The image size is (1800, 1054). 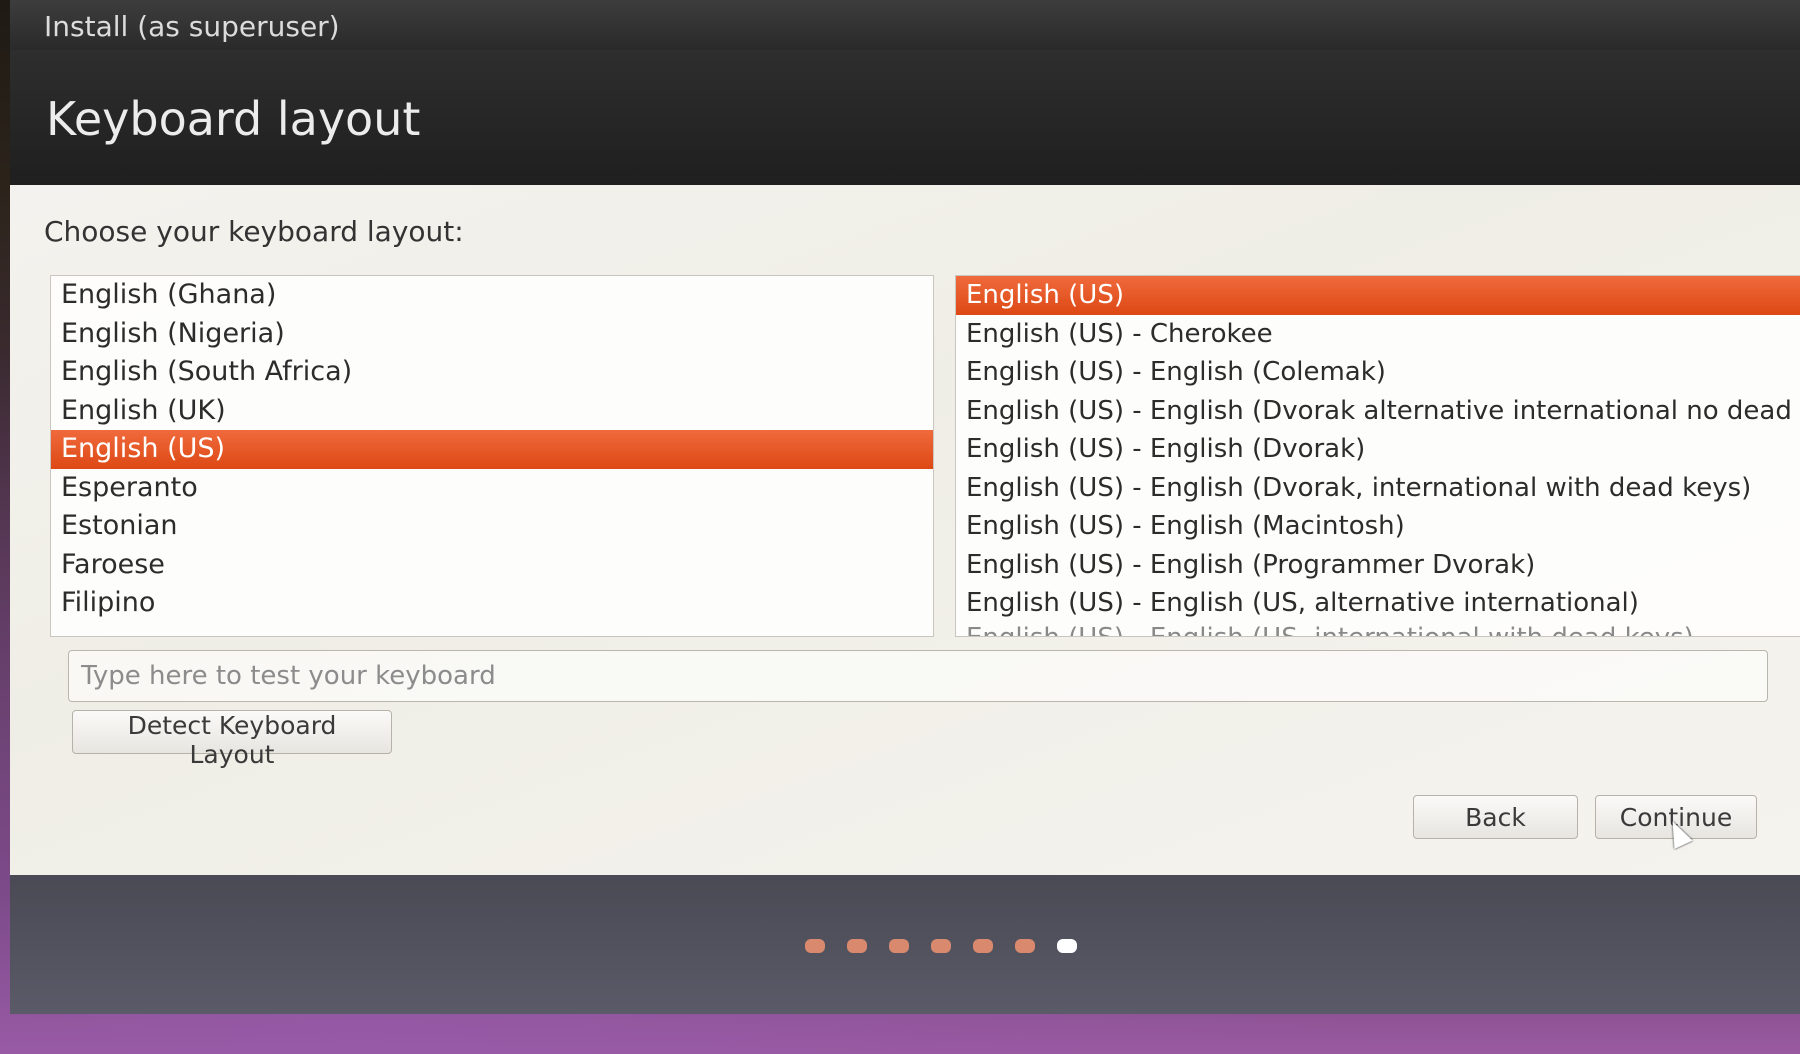 What do you see at coordinates (192, 26) in the screenshot?
I see `window-title: Install (as superuser)` at bounding box center [192, 26].